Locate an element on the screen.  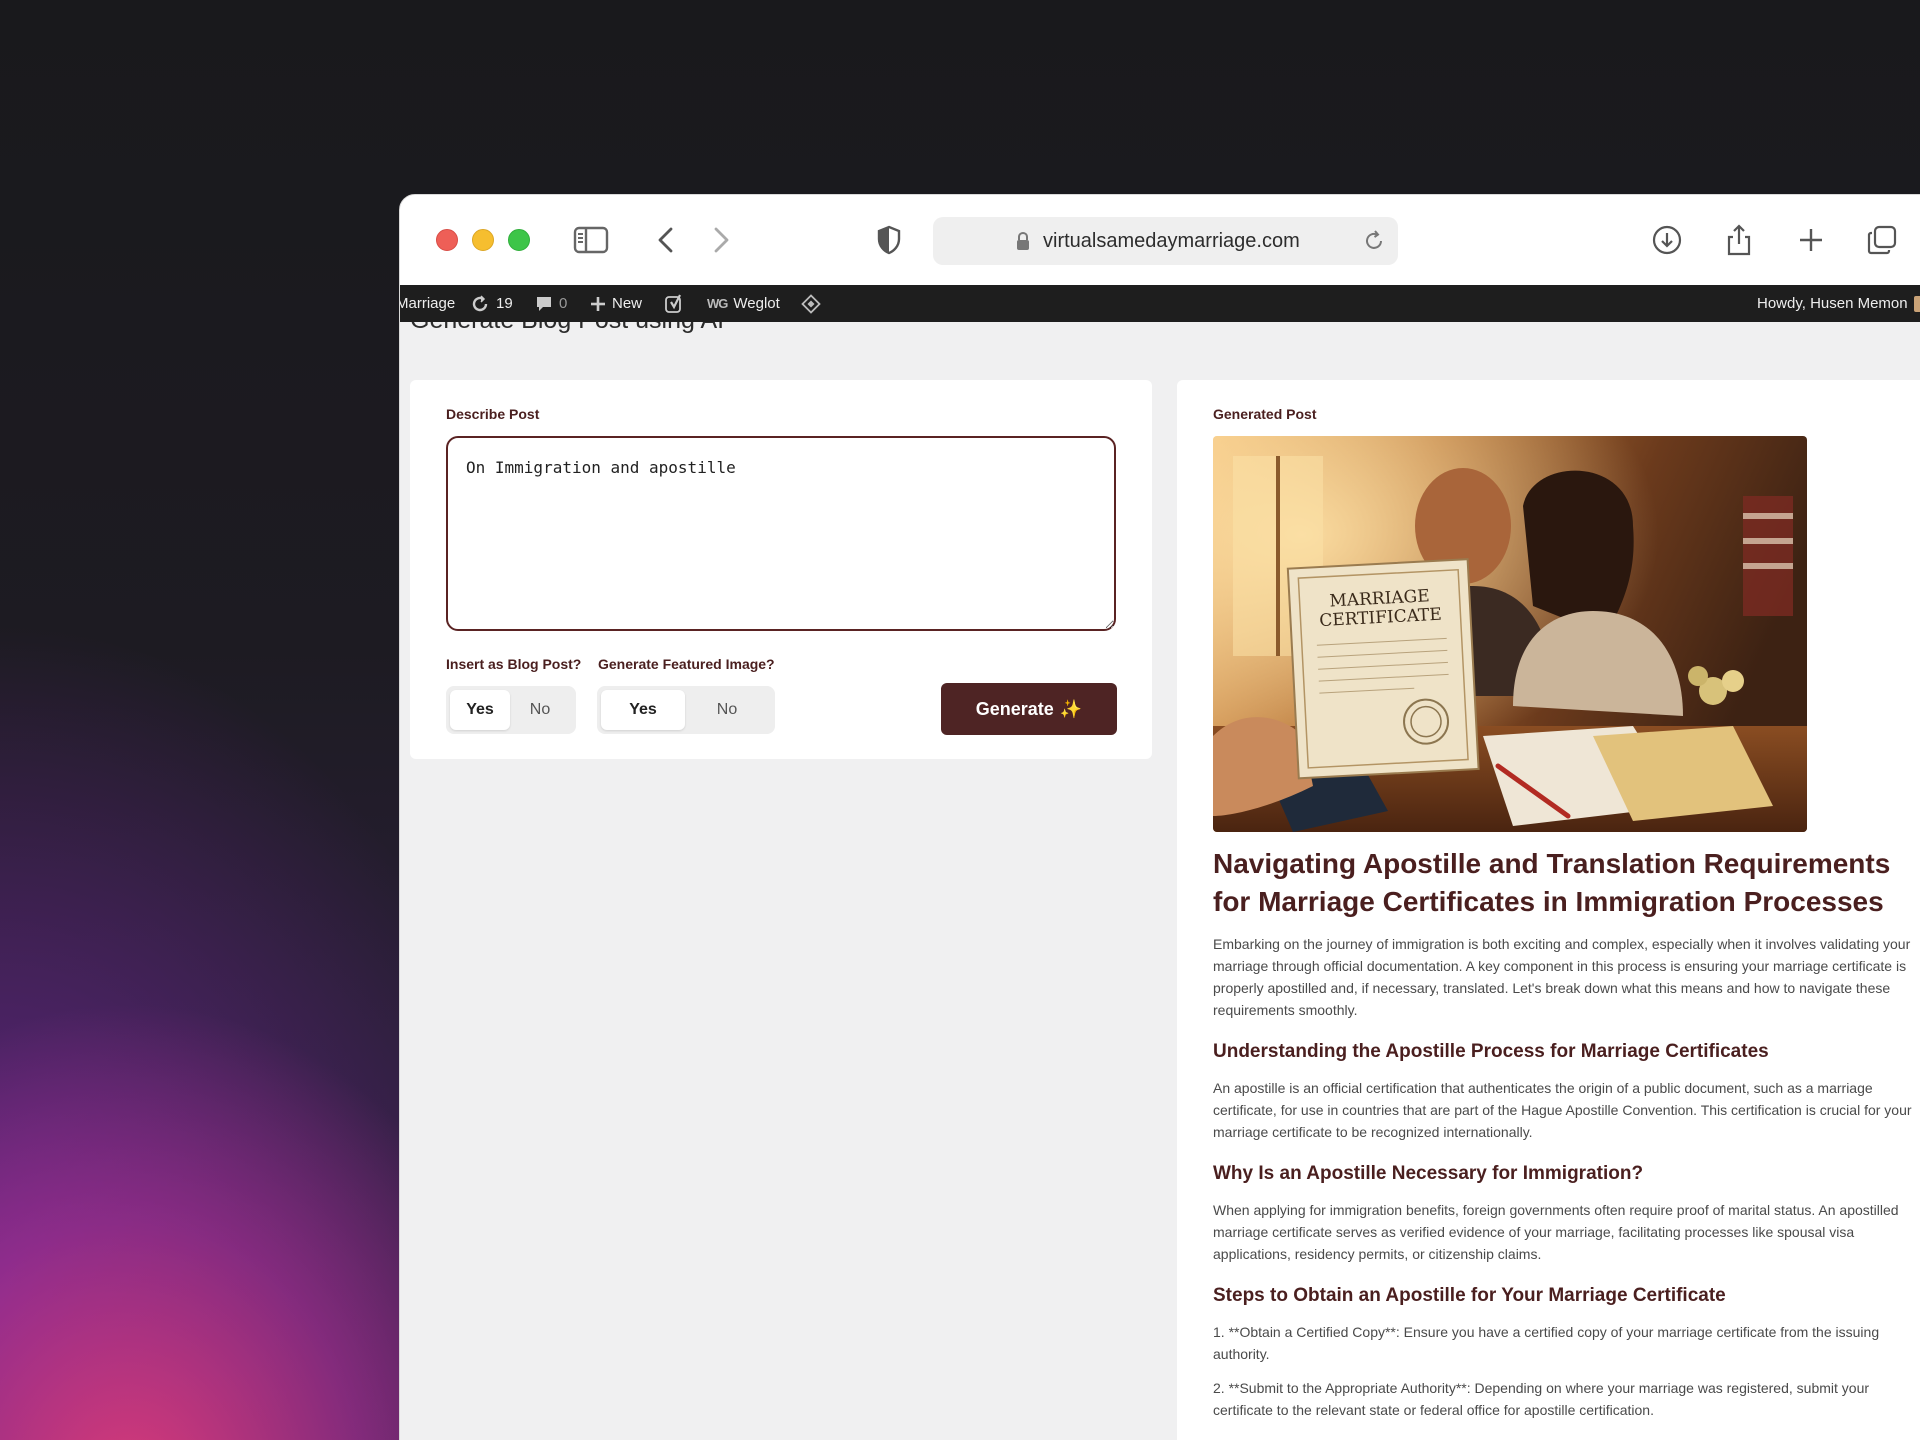
updates-count: 19 is located at coordinates (504, 303).